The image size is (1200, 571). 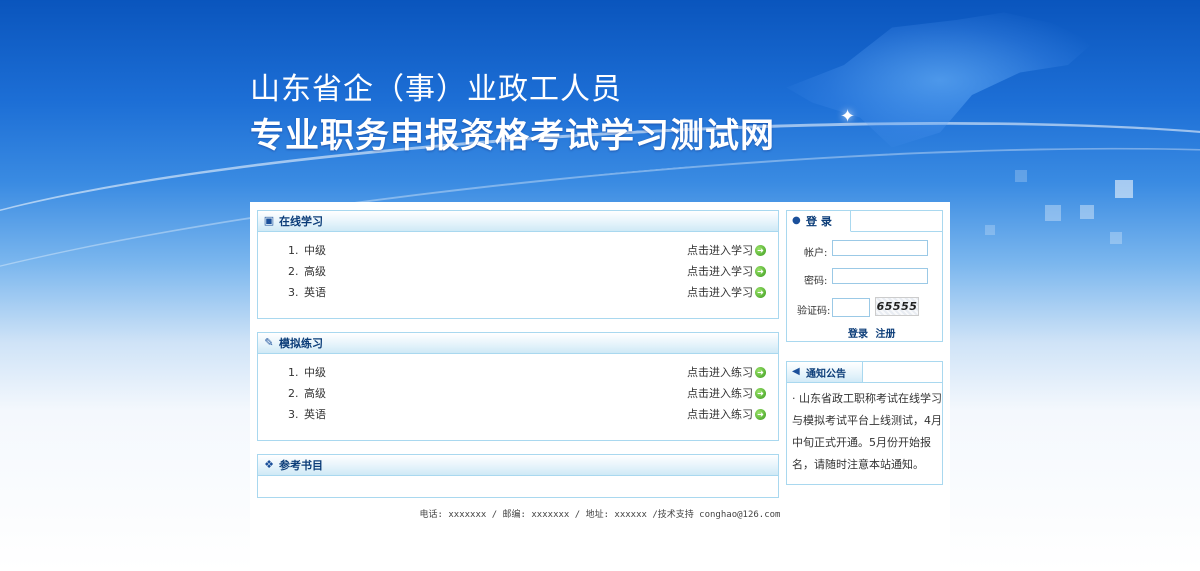 What do you see at coordinates (269, 464) in the screenshot?
I see `book-stack-icon: ❖` at bounding box center [269, 464].